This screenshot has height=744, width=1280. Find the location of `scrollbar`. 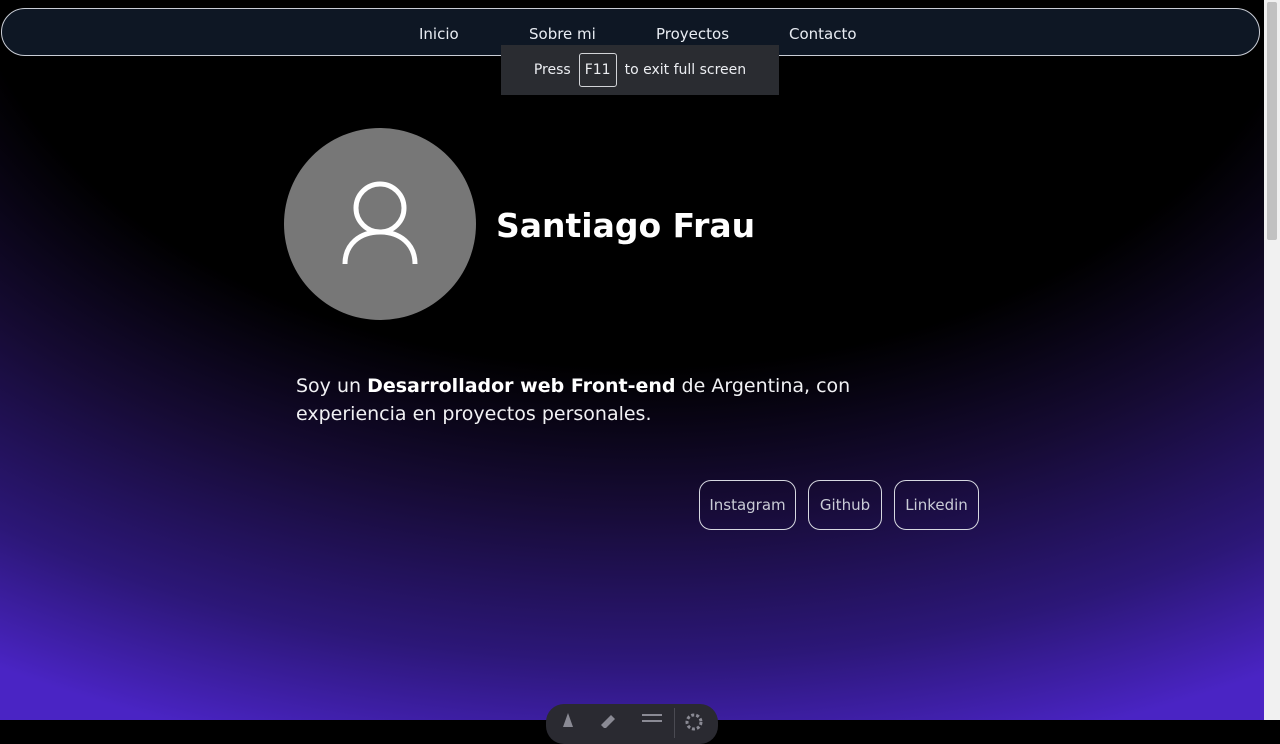

scrollbar is located at coordinates (1272, 360).